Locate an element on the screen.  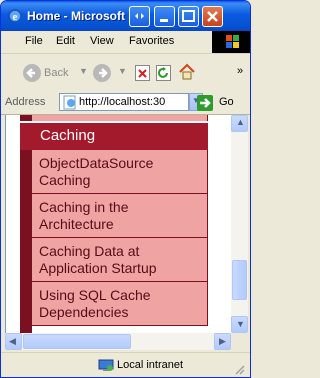
address-bar: Address http://localhost:30 ▼ Go is located at coordinates (125, 103).